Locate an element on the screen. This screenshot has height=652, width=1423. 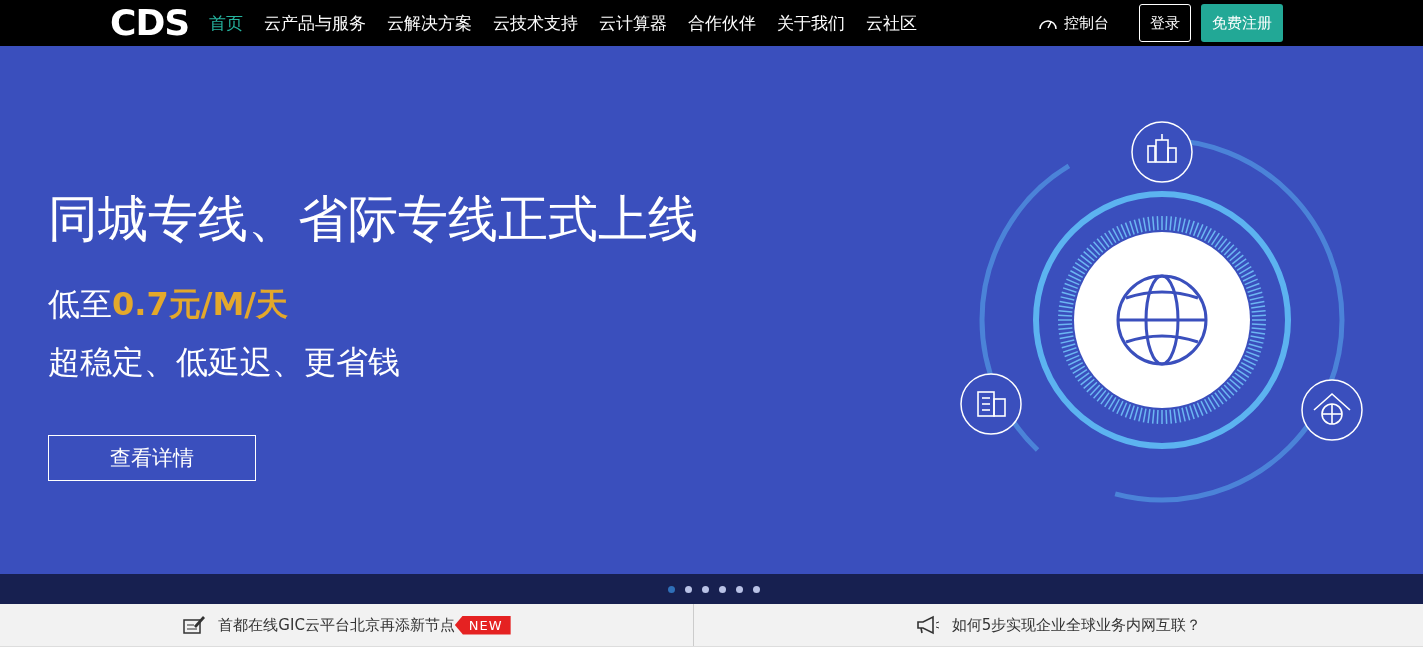
banner-headline: 同城专线、省际专线正式上线 is located at coordinates (373, 219).